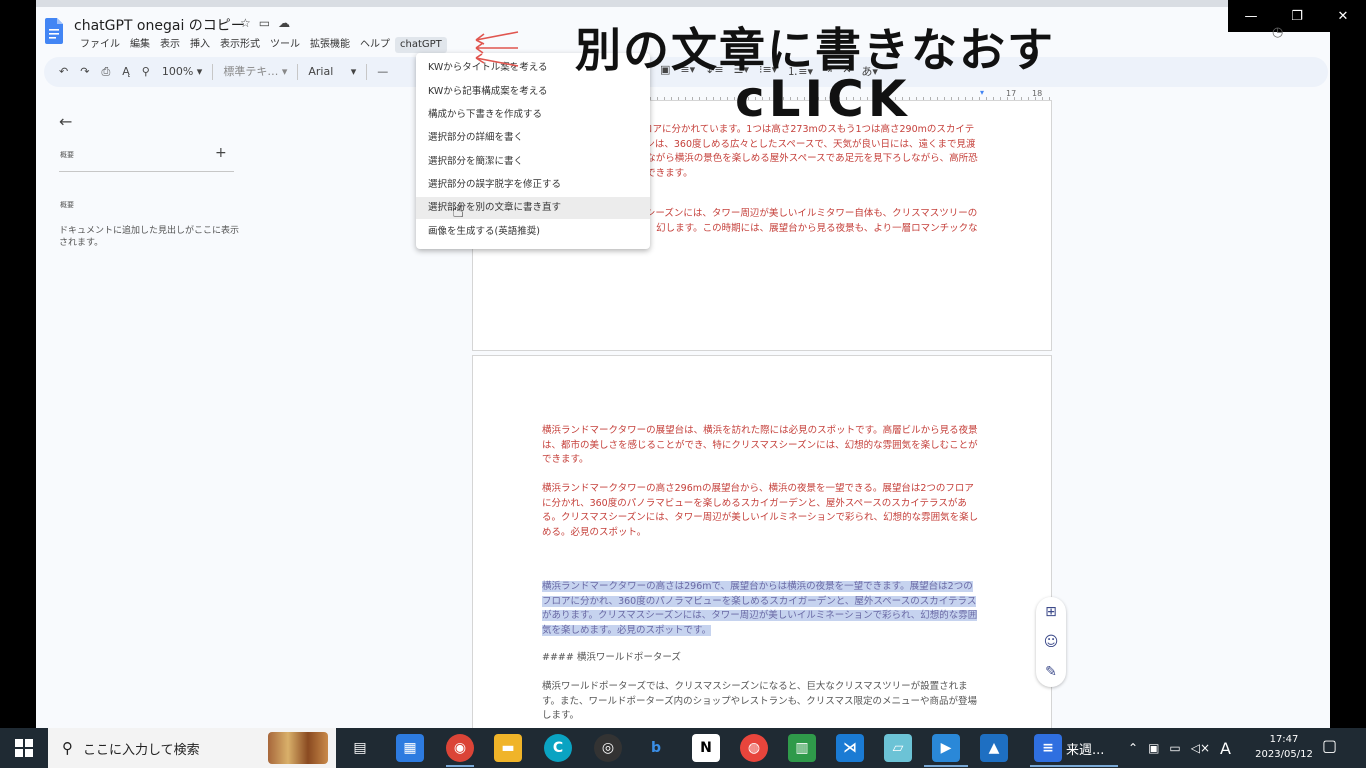 The image size is (1366, 768). Describe the element at coordinates (1225, 748) in the screenshot. I see `ime-indicator: A` at that location.